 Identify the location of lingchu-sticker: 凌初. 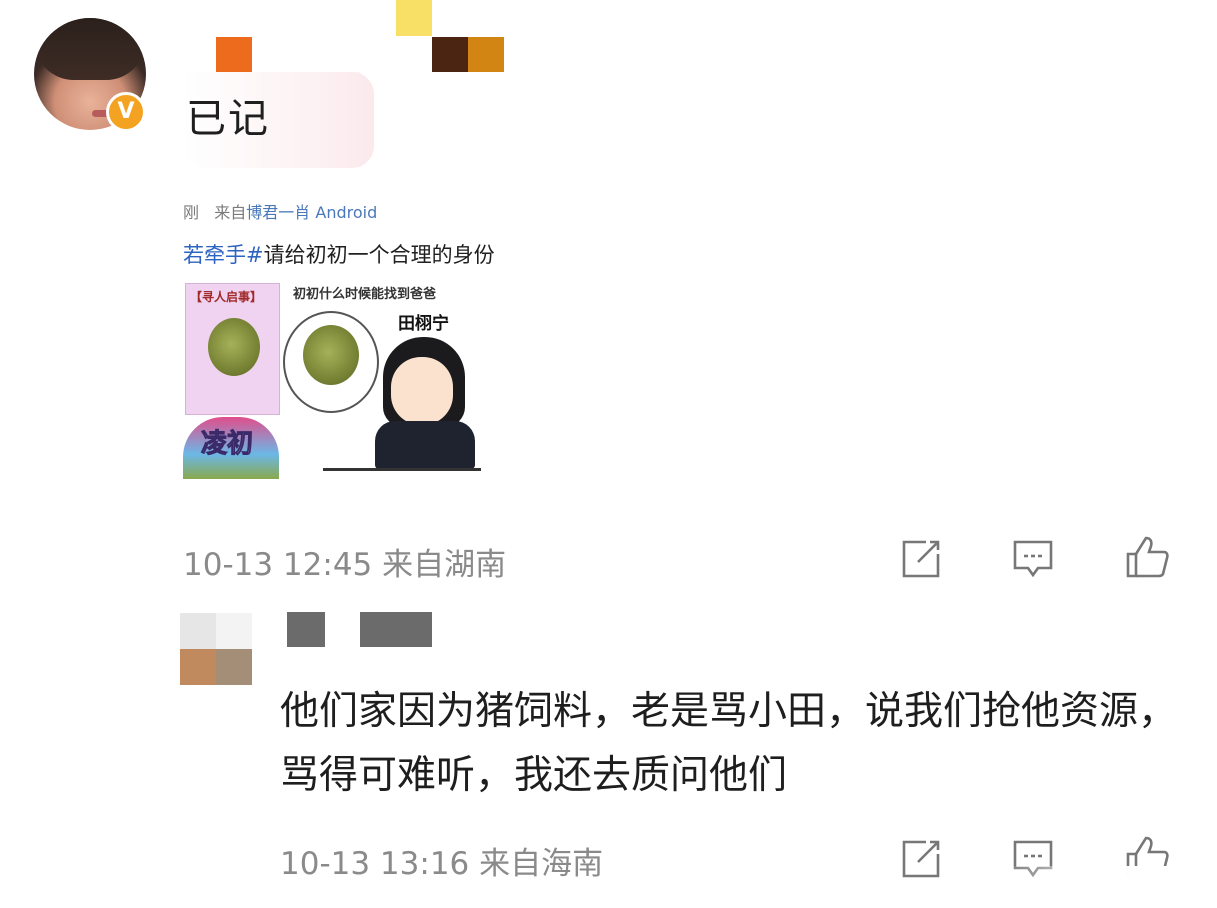
(231, 448).